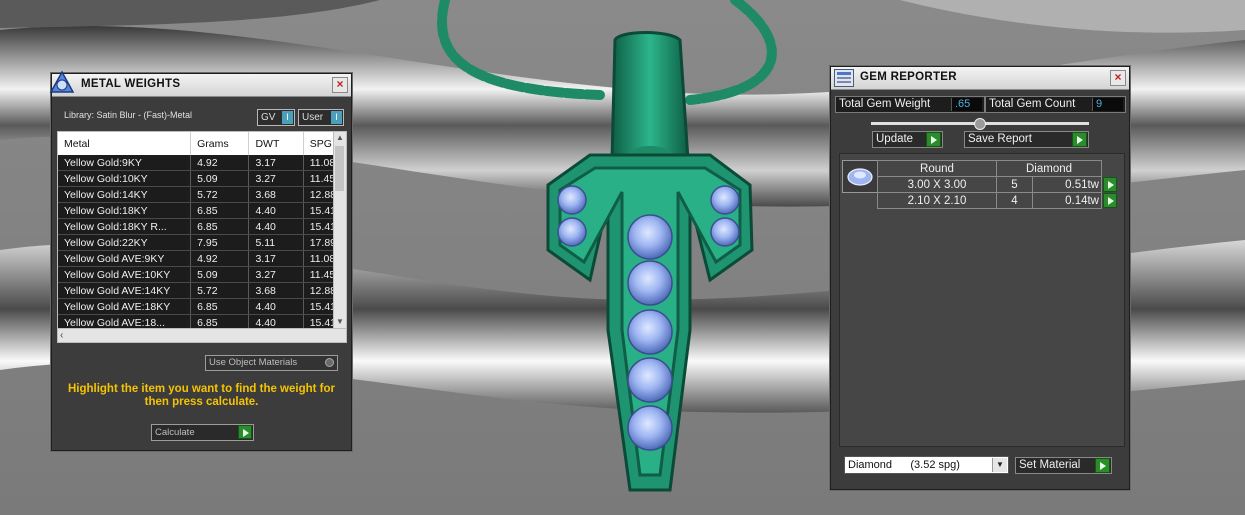 This screenshot has width=1245, height=515. What do you see at coordinates (860, 176) in the screenshot?
I see `round-diamond-icon` at bounding box center [860, 176].